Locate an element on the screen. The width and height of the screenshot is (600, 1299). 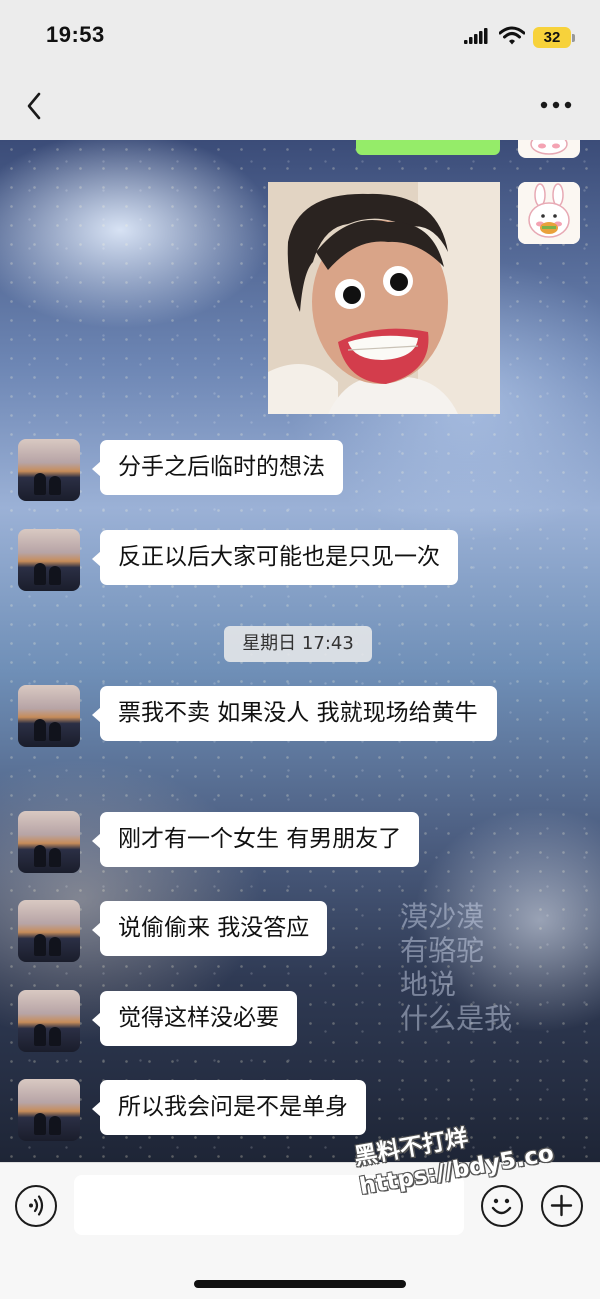
home-indicator is located at coordinates (300, 1284).